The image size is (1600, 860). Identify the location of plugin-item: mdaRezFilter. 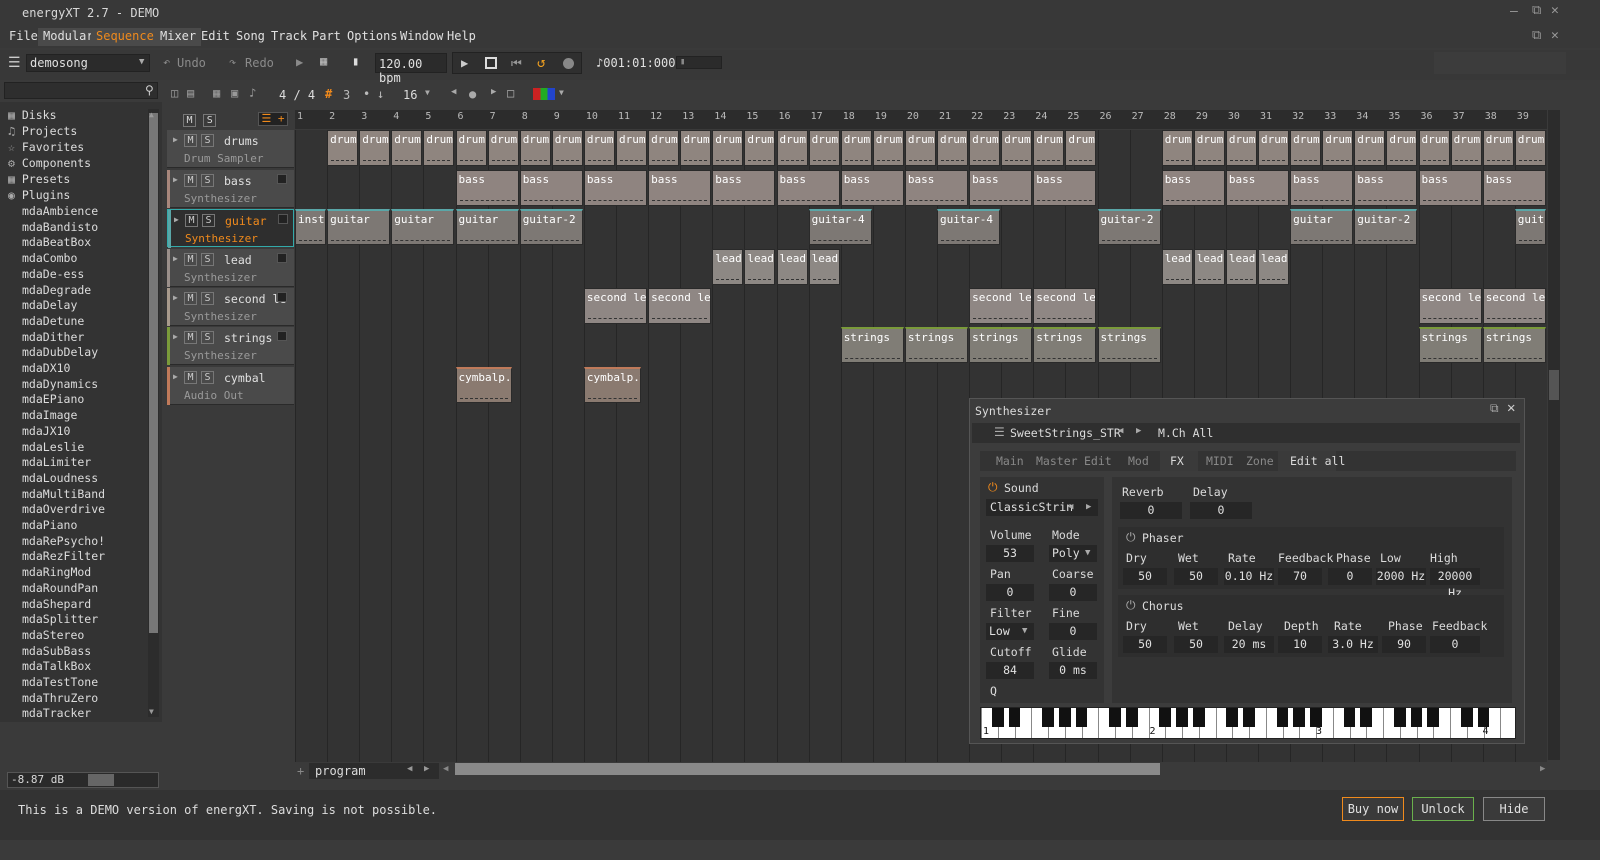
(63, 557).